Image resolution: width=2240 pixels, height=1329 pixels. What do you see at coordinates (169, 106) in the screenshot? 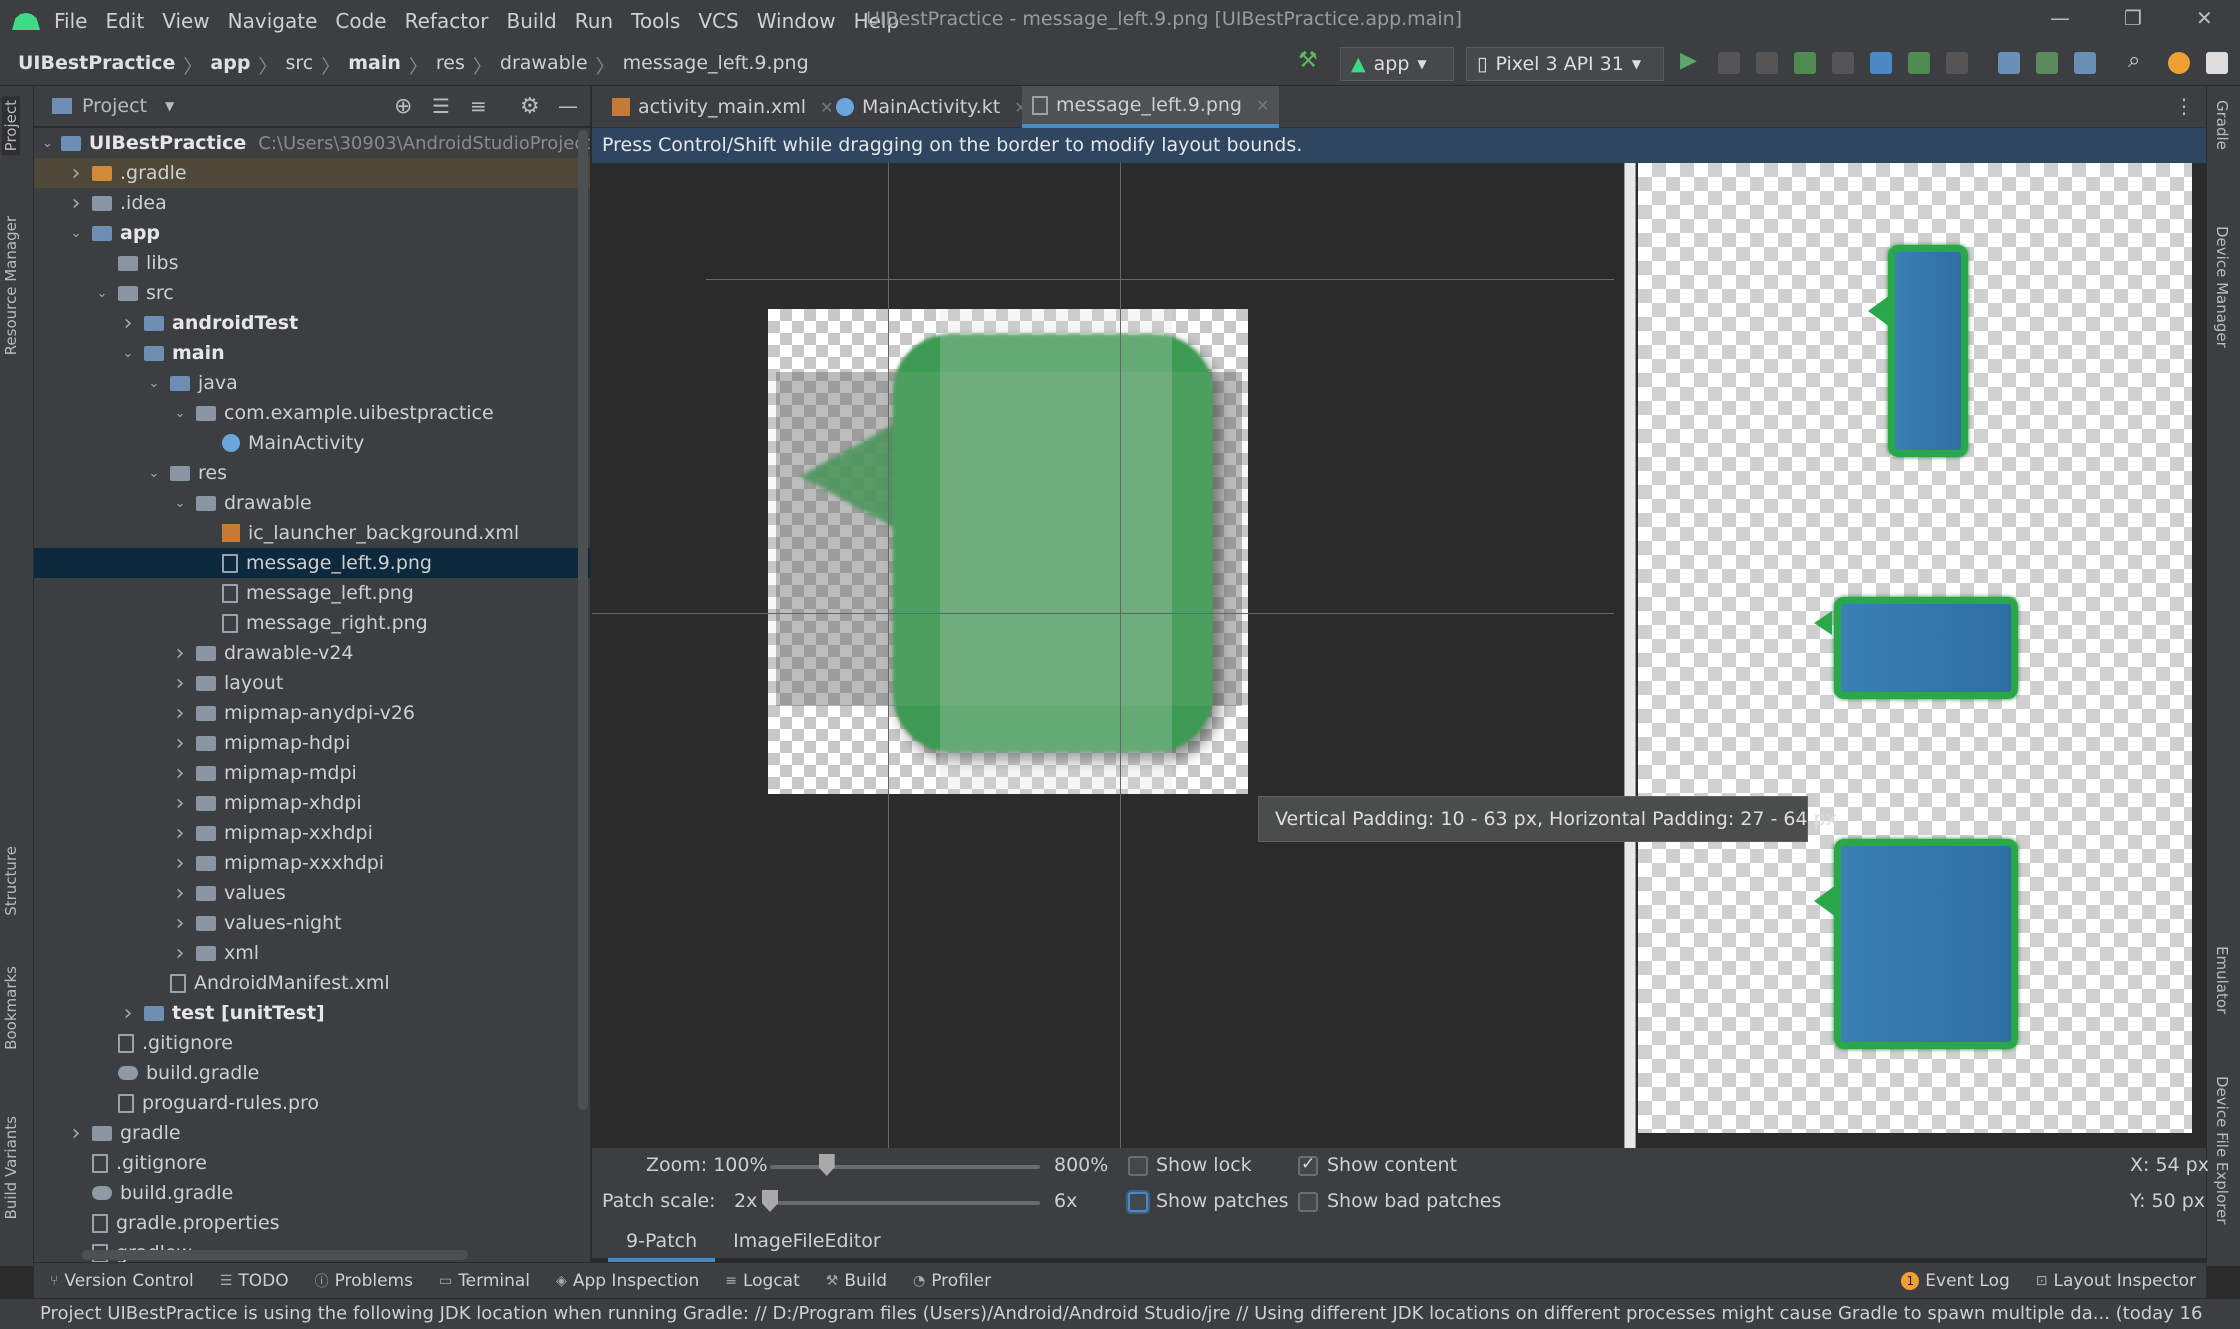
I see `chevron-down-icon: ▼` at bounding box center [169, 106].